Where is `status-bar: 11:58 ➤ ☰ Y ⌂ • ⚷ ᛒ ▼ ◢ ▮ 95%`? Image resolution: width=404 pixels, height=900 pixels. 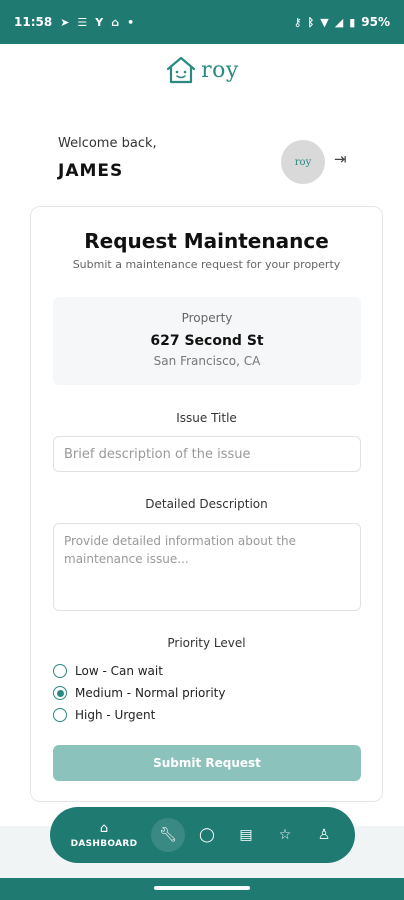
status-bar: 11:58 ➤ ☰ Y ⌂ • ⚷ ᛒ ▼ ◢ ▮ 95% is located at coordinates (202, 22).